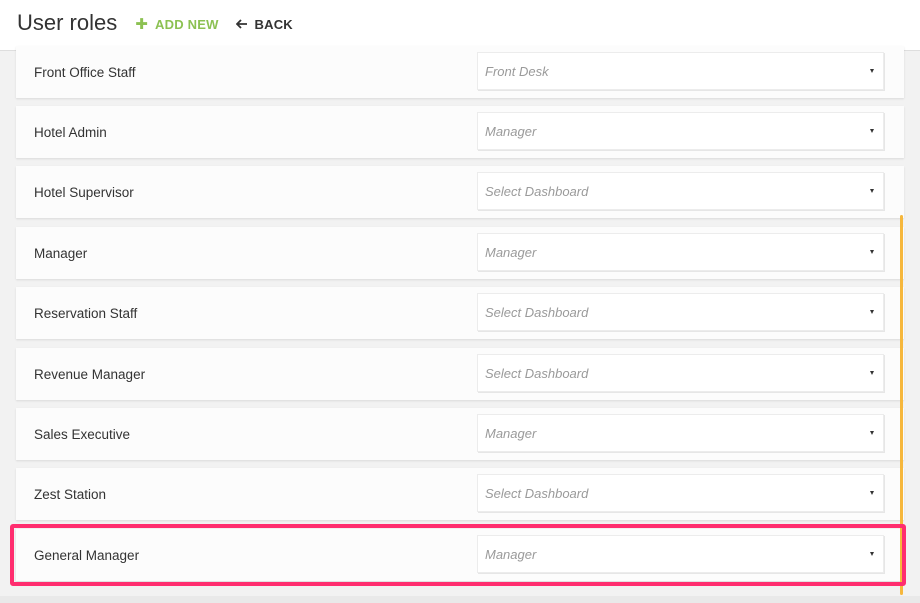 The width and height of the screenshot is (920, 603). I want to click on role-row: Reservation Staff Select Dashboard, so click(460, 313).